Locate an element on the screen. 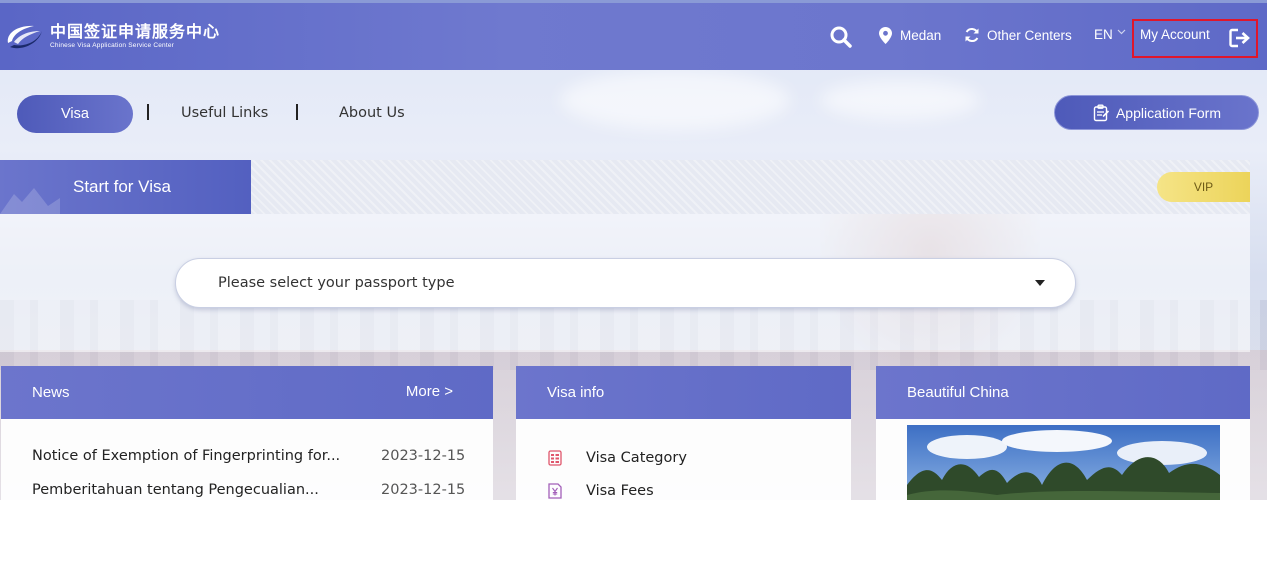  start-visa-title: Start for Visa is located at coordinates (125, 187).